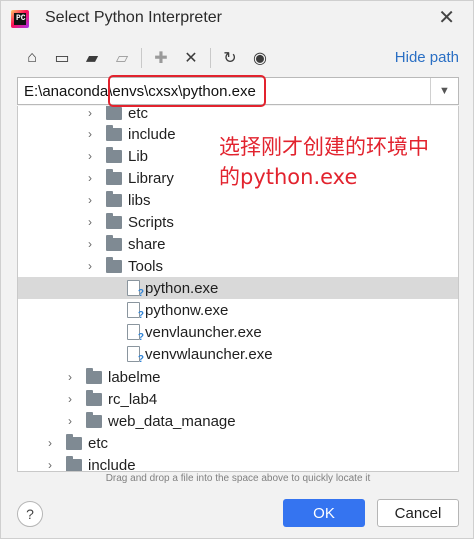  Describe the element at coordinates (172, 421) in the screenshot. I see `tree-item-label: web_data_manage` at that location.